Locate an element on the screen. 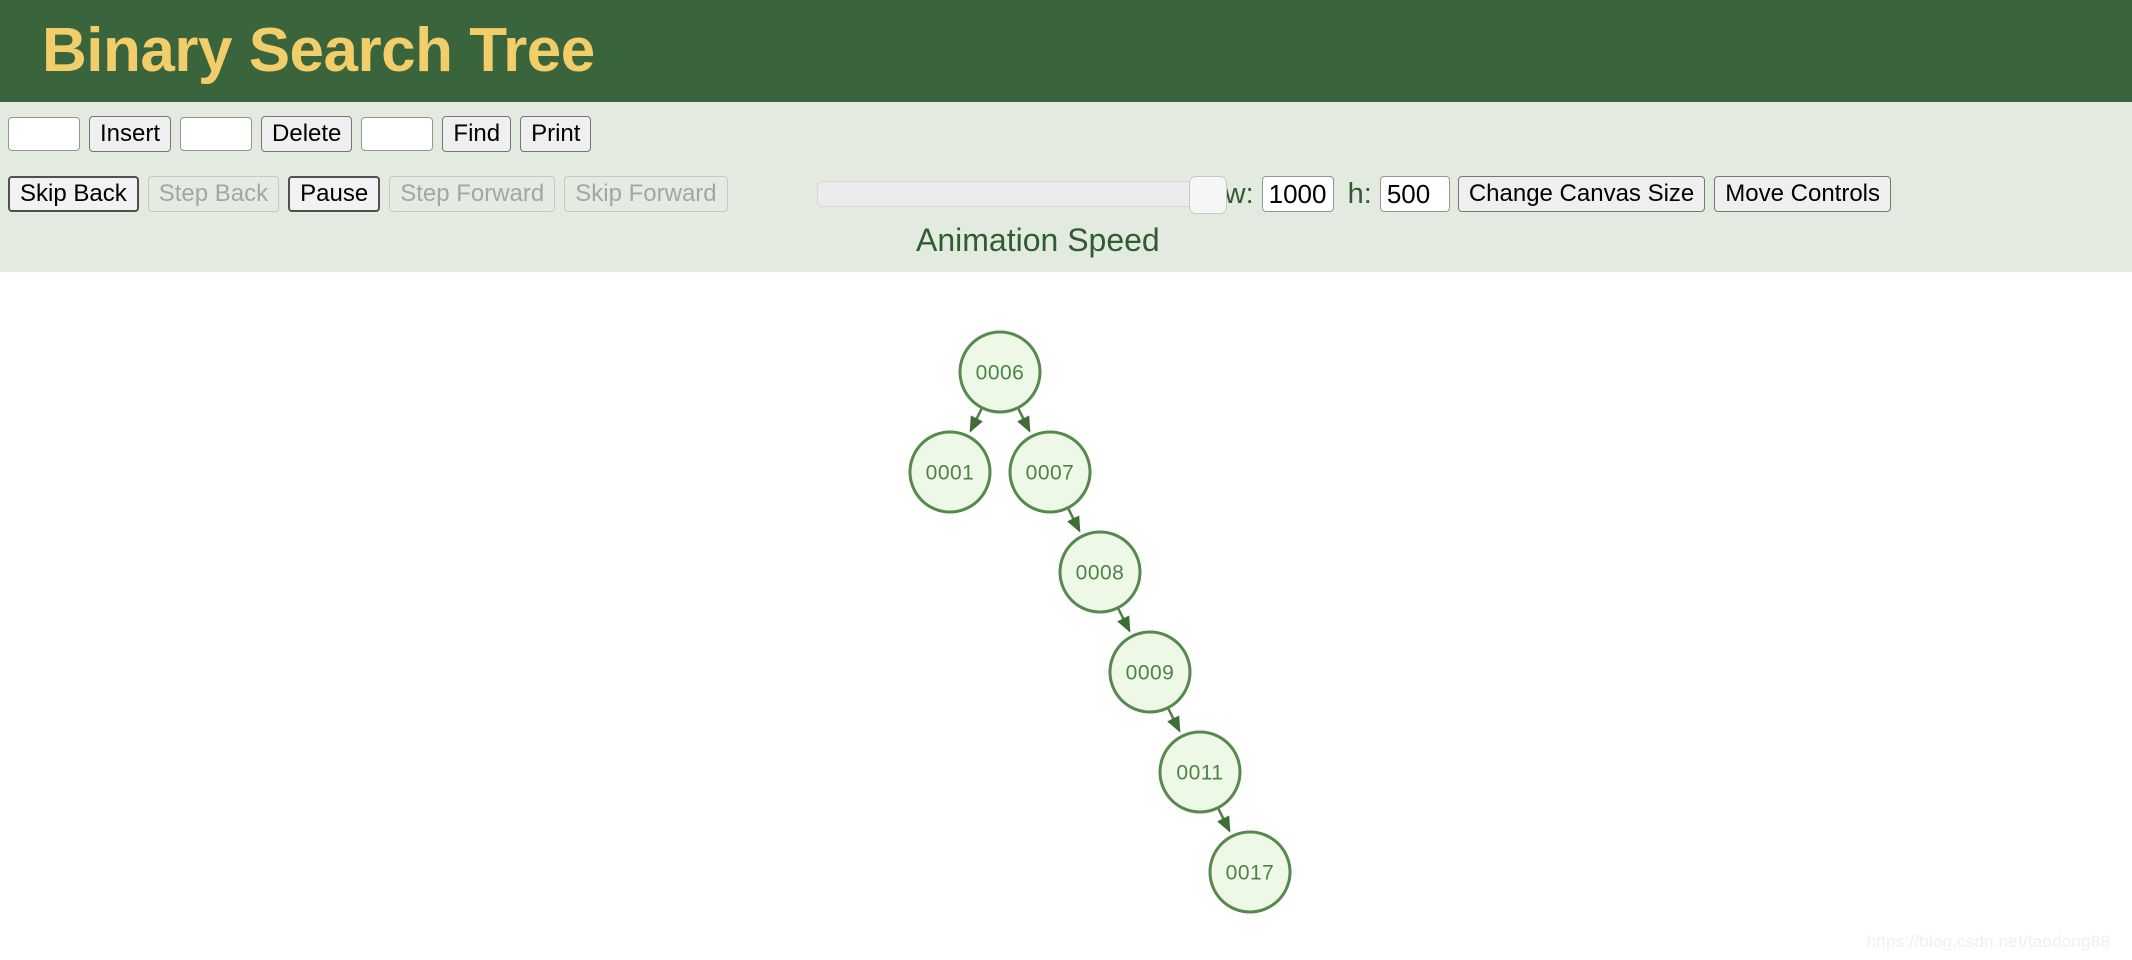  canvas-height-input is located at coordinates (1414, 194).